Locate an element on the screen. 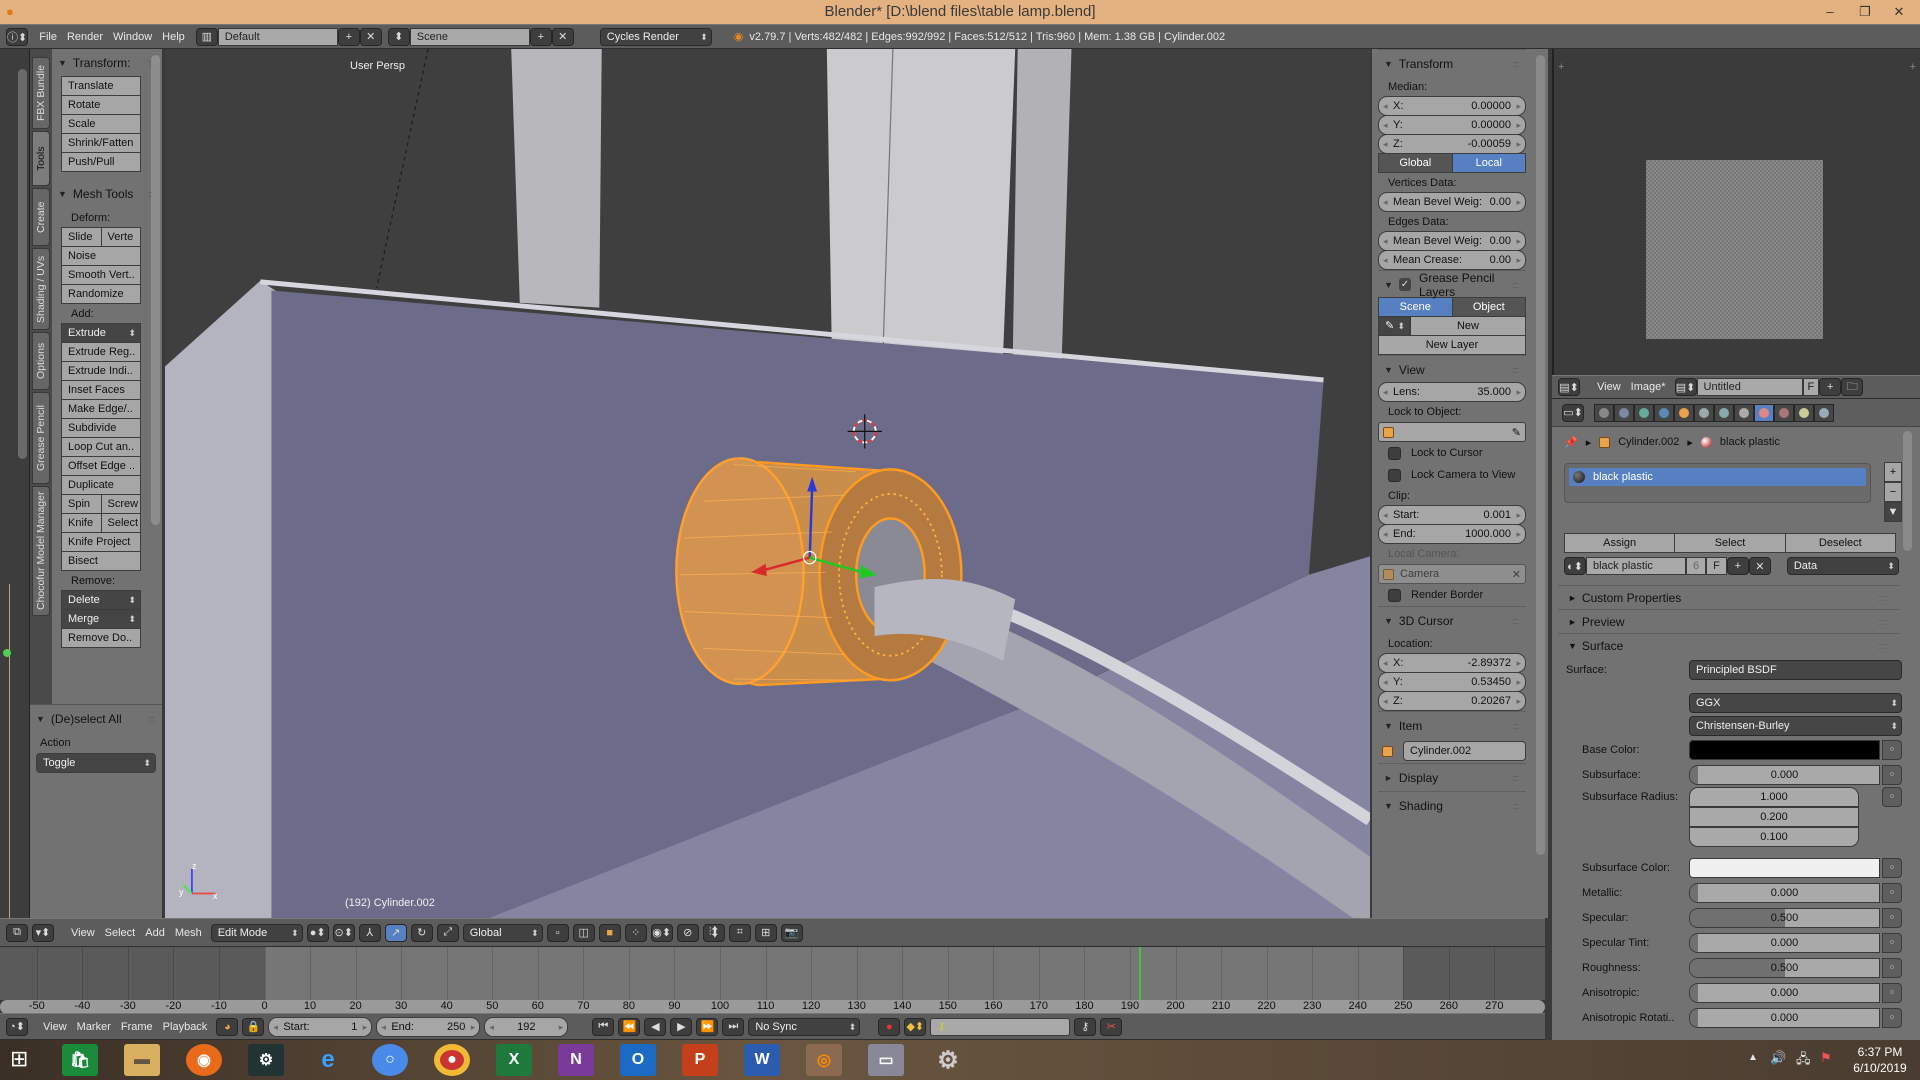  field-y: Y: 0.00000 is located at coordinates (1452, 125).